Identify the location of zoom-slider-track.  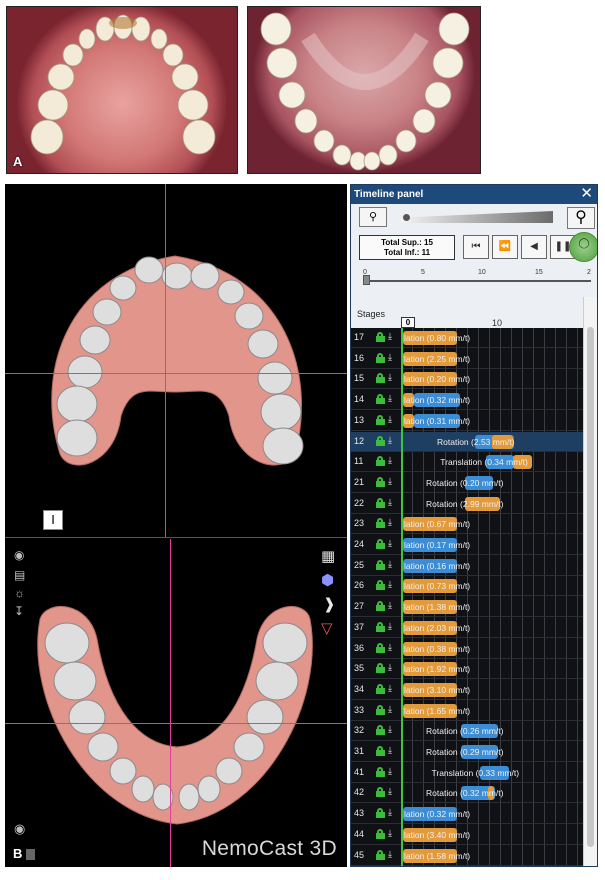
(477, 217).